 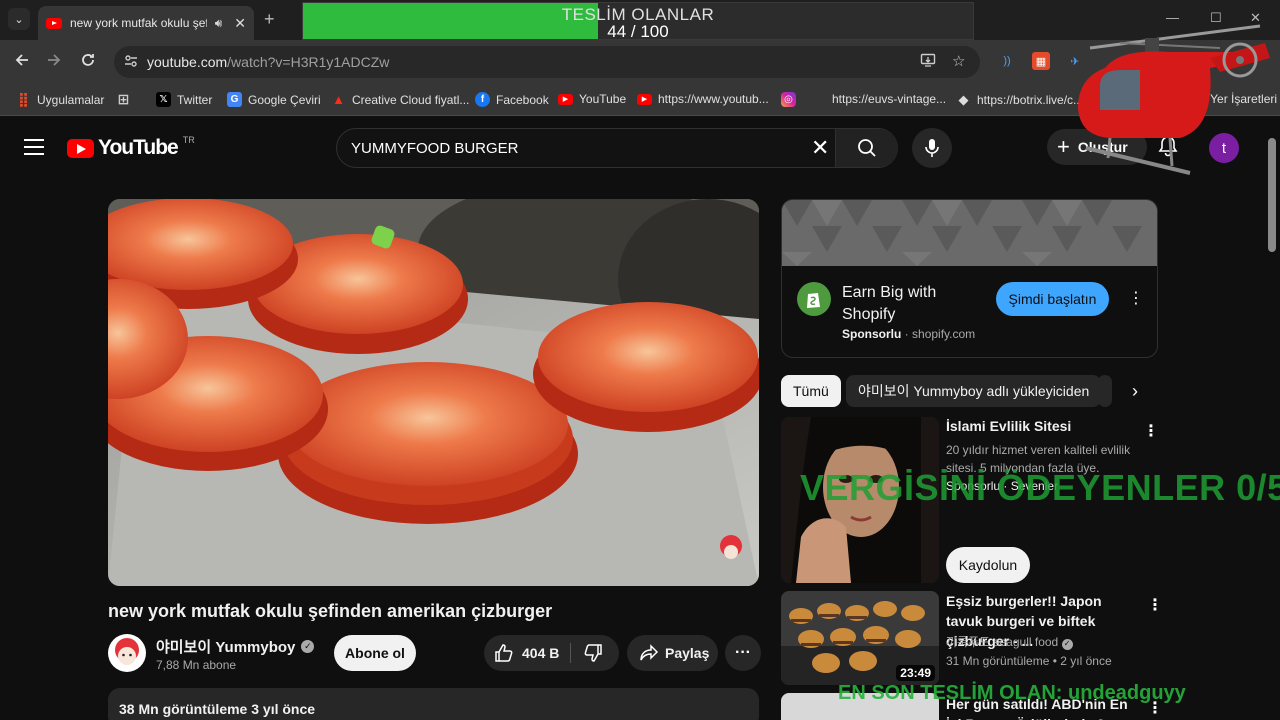 I want to click on share-button: Paylaş, so click(x=672, y=653).